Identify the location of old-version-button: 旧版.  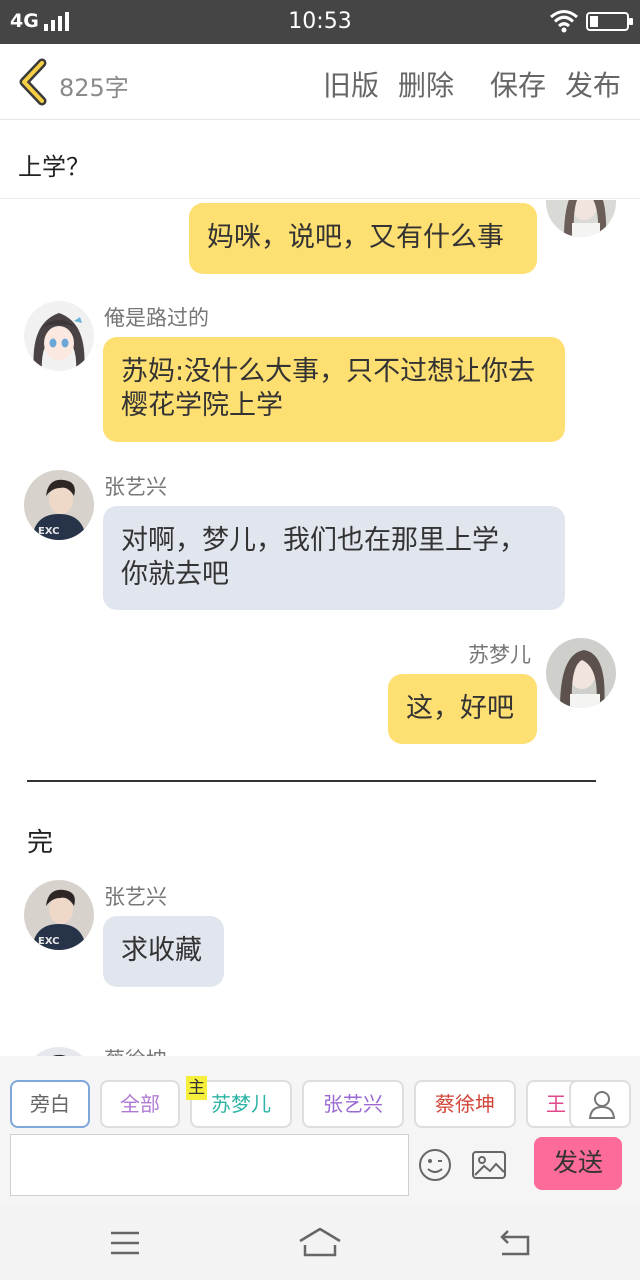
(351, 84).